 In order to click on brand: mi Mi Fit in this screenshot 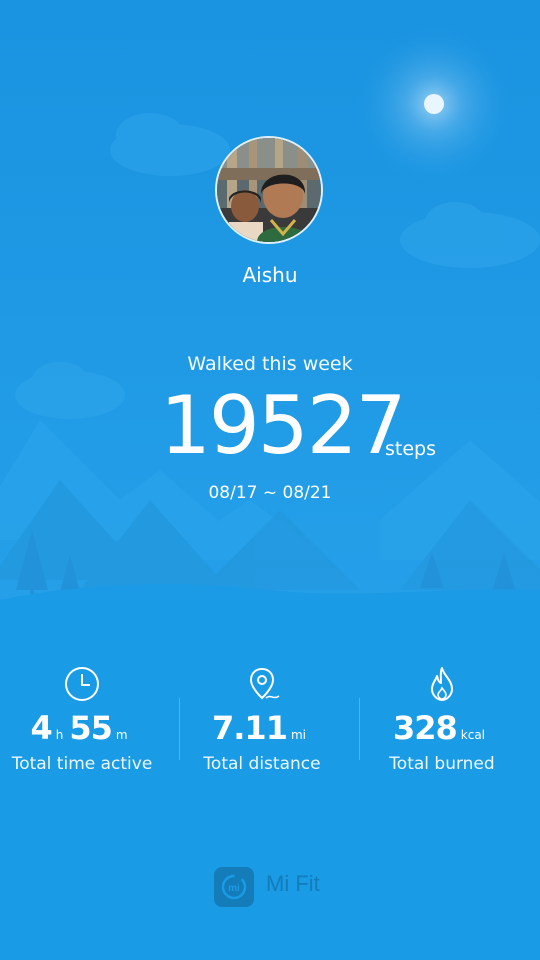, I will do `click(284, 887)`.